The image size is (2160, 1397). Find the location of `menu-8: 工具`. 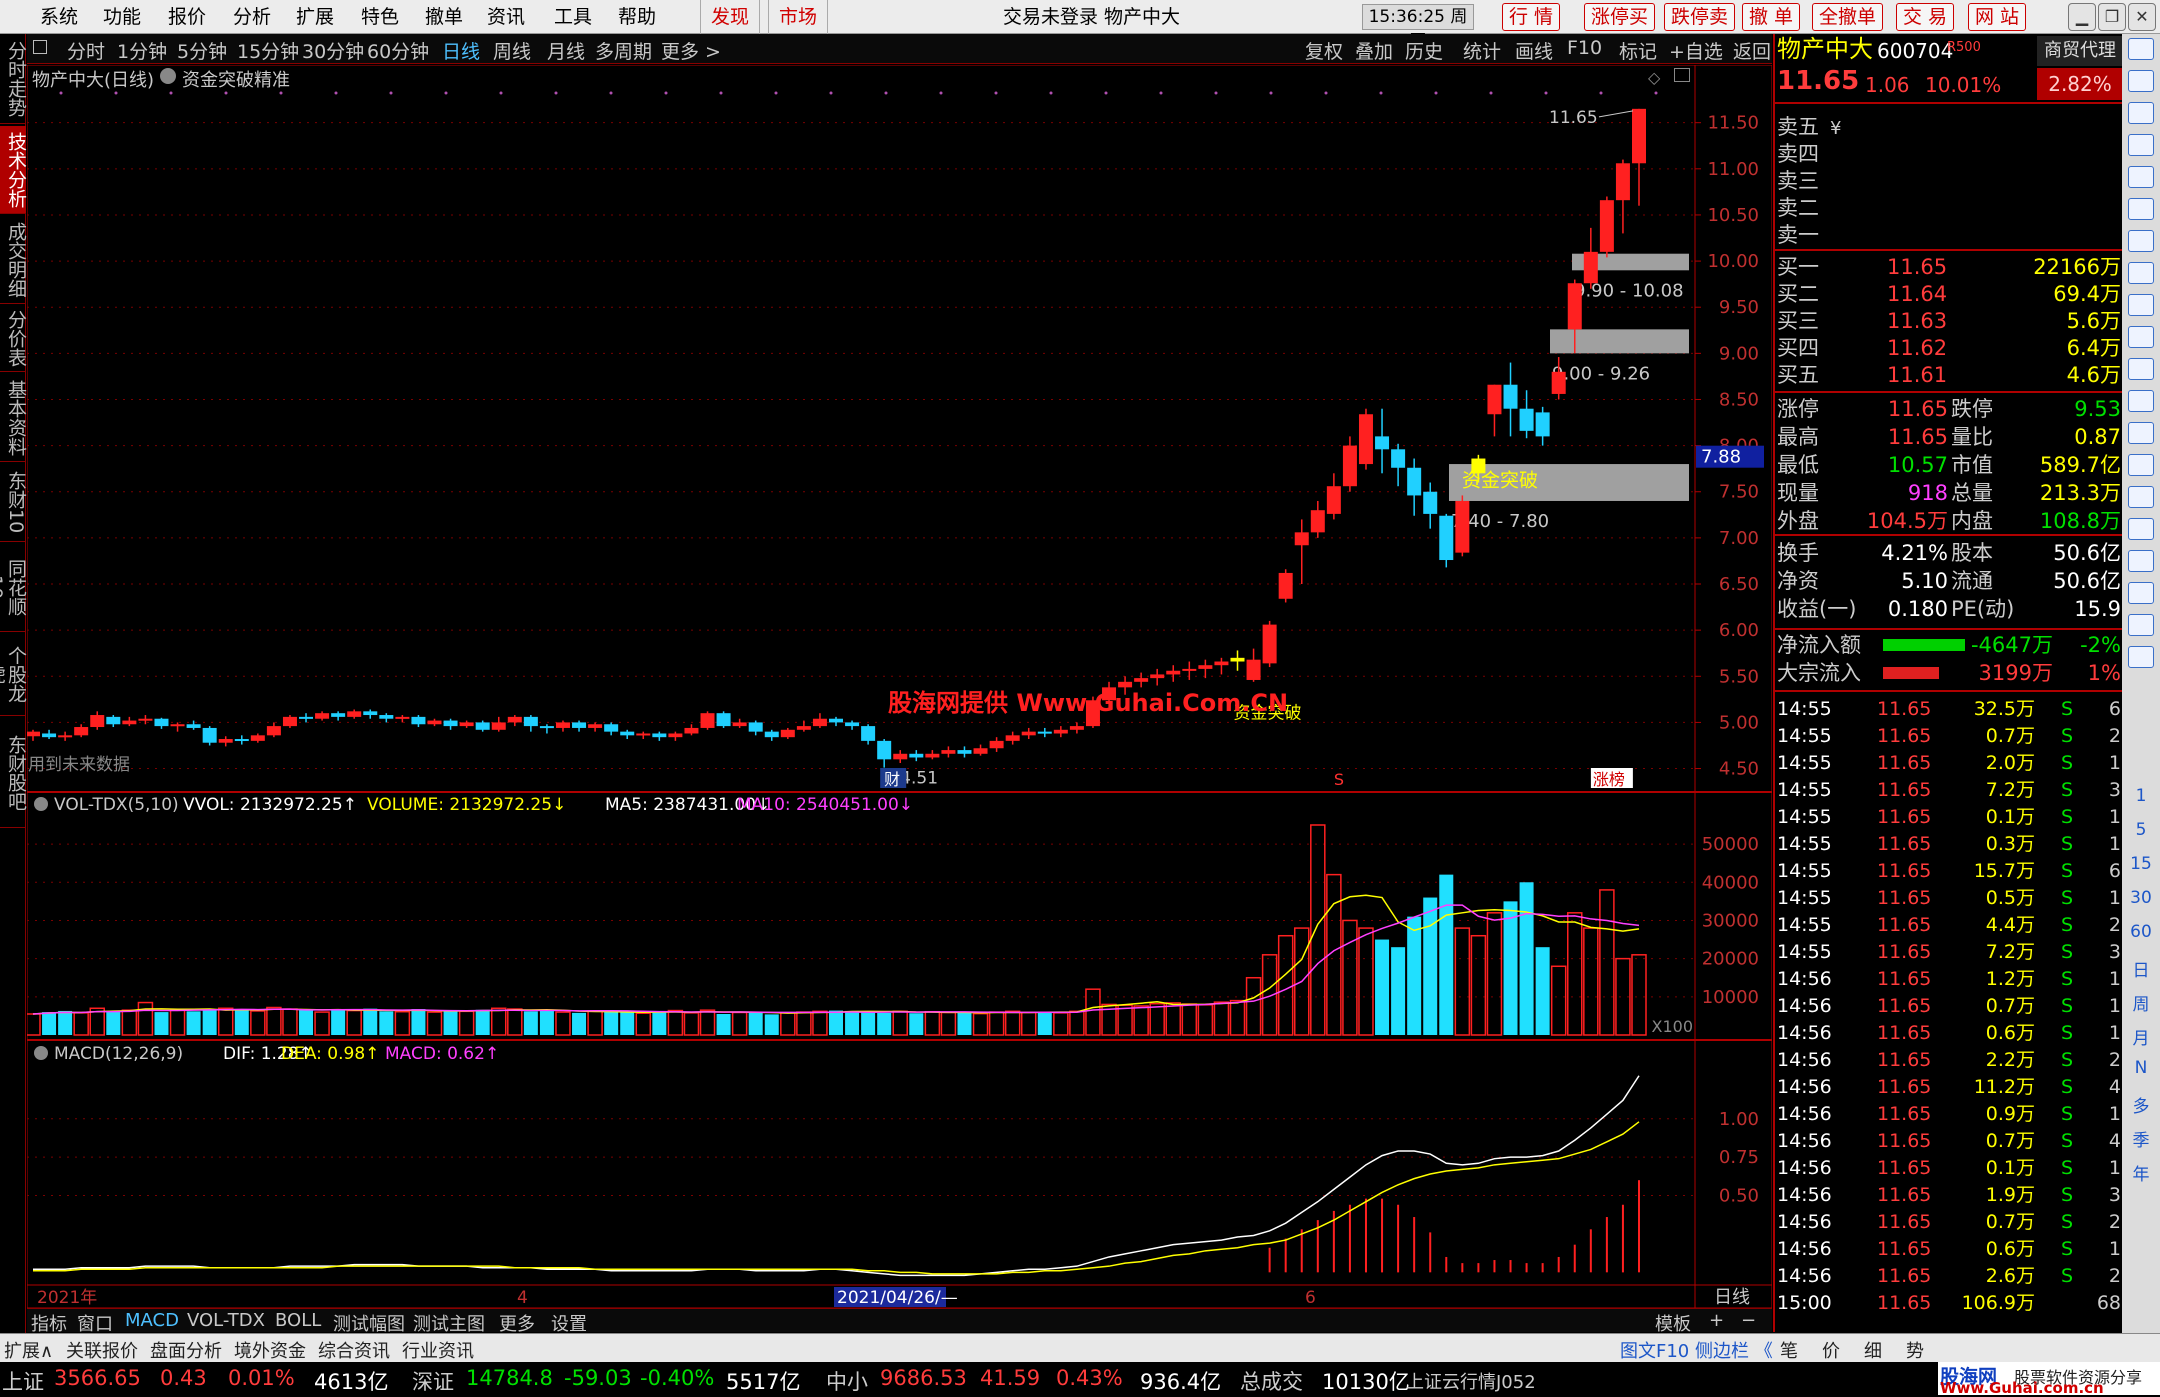

menu-8: 工具 is located at coordinates (573, 17).